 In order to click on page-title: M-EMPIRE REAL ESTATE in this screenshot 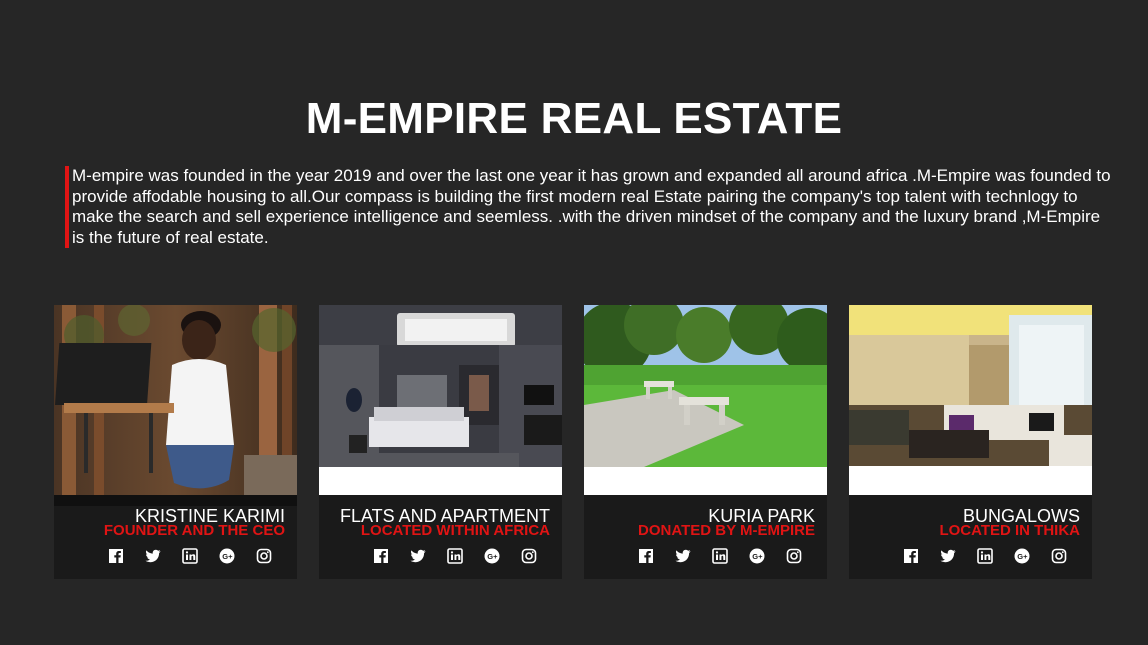, I will do `click(574, 118)`.